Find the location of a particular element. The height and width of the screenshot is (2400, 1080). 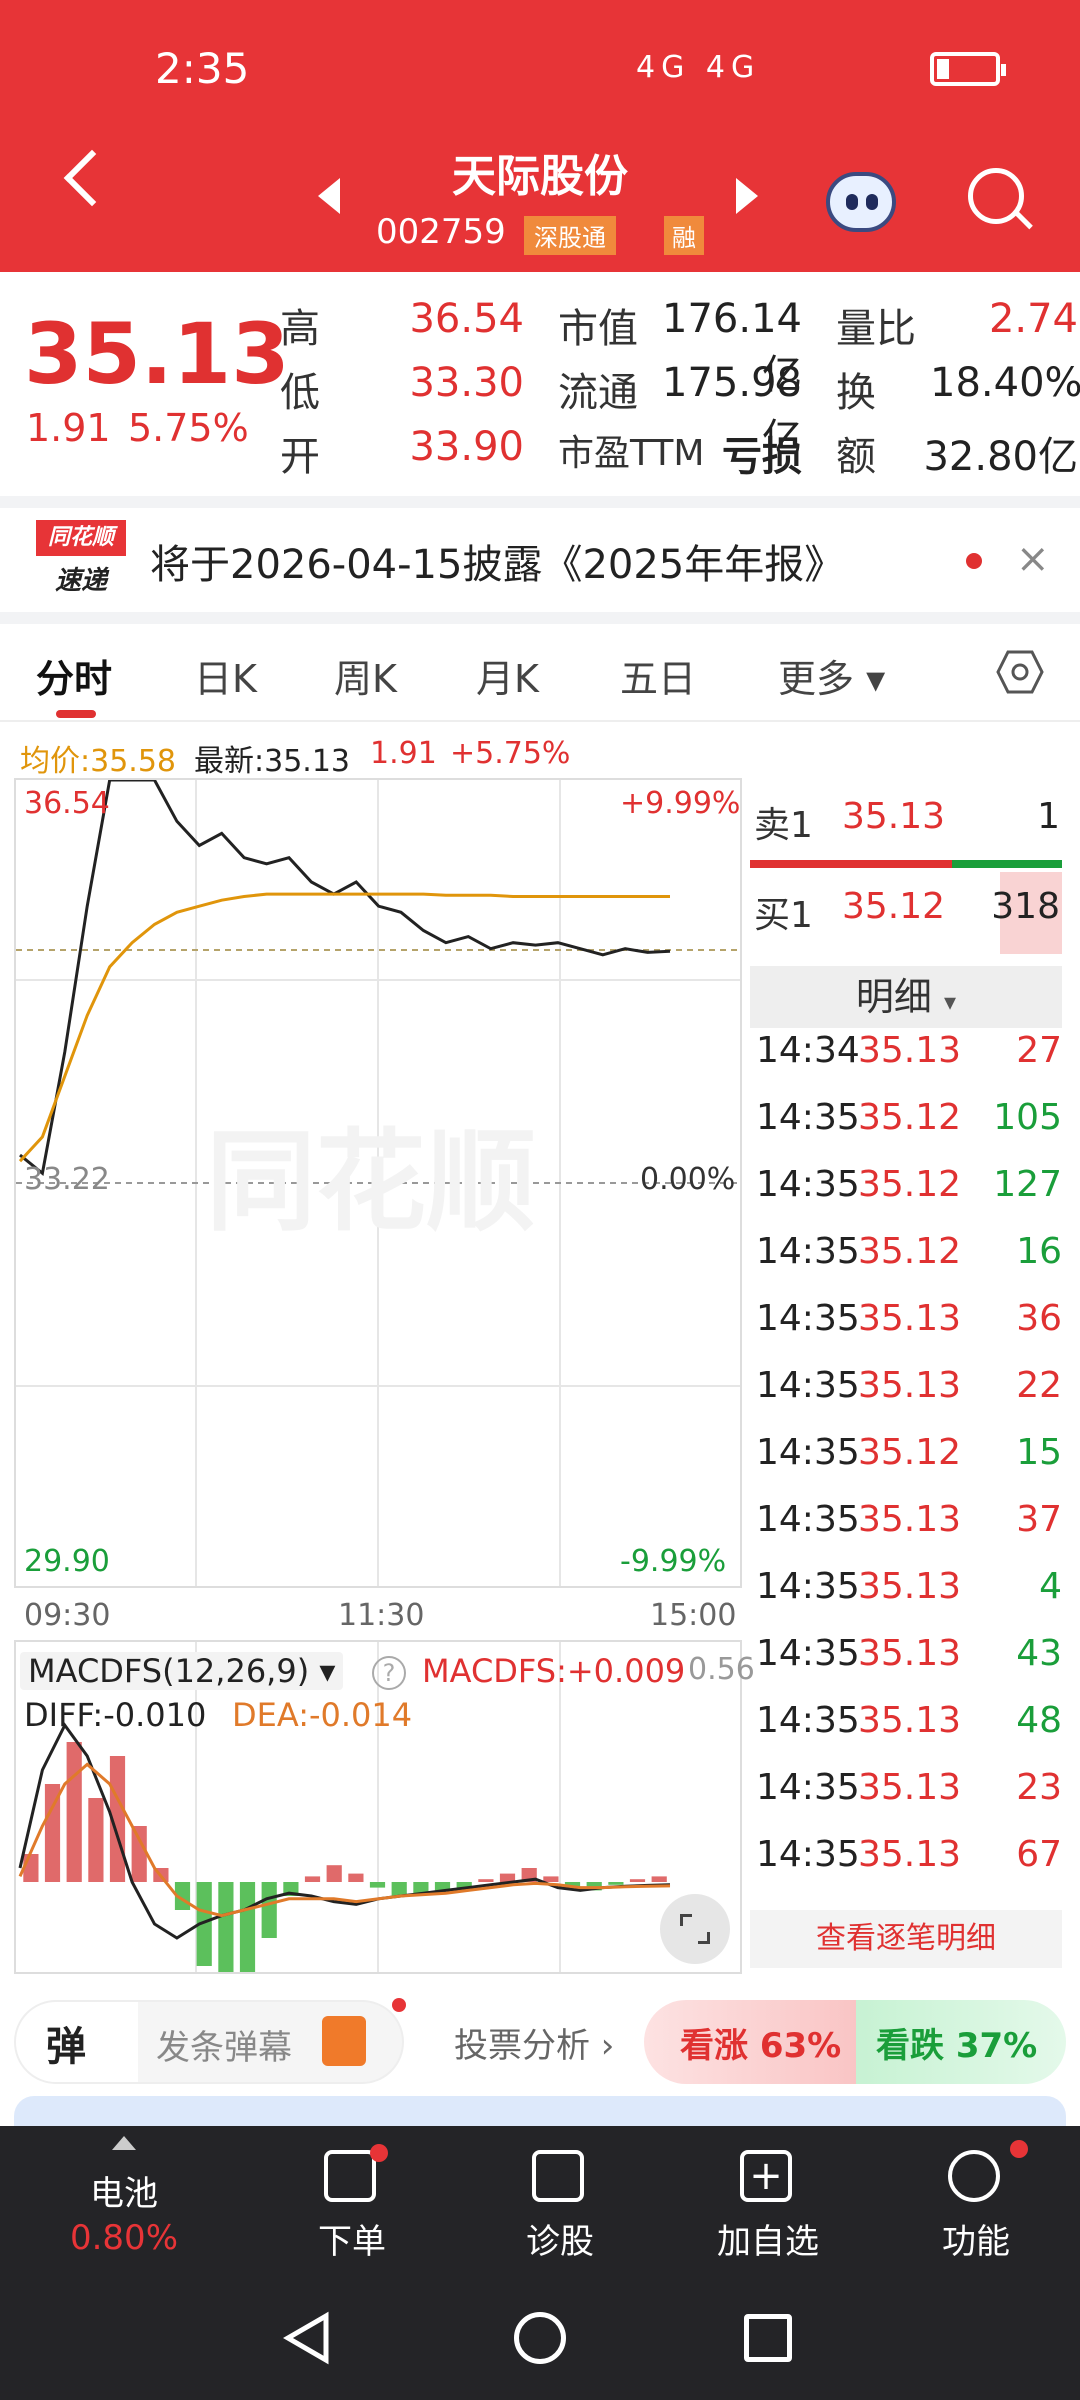

amount-value: 32.80亿 is located at coordinates (1000, 457).